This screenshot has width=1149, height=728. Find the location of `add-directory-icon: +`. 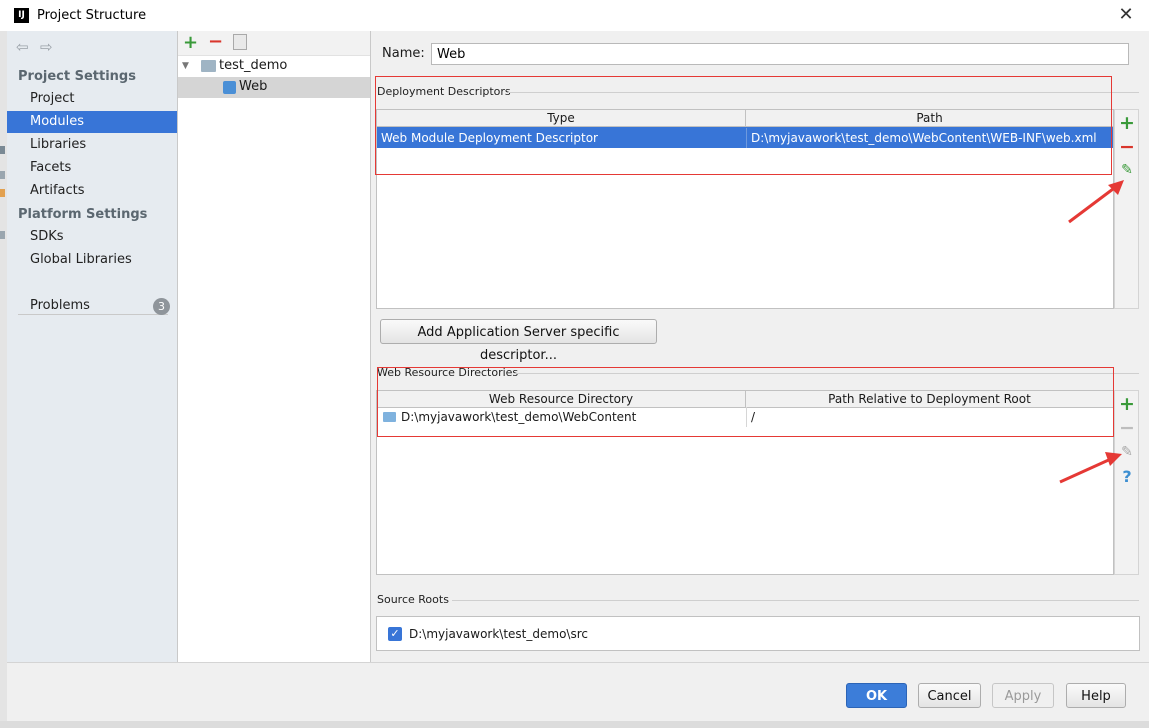

add-directory-icon: + is located at coordinates (1127, 404).